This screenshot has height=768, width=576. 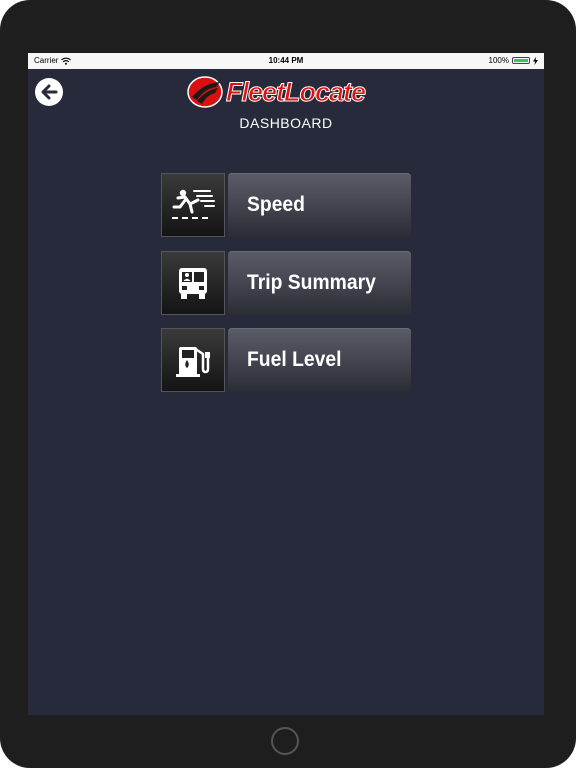 What do you see at coordinates (294, 359) in the screenshot?
I see `menu-label-fuel-level: Fuel Level` at bounding box center [294, 359].